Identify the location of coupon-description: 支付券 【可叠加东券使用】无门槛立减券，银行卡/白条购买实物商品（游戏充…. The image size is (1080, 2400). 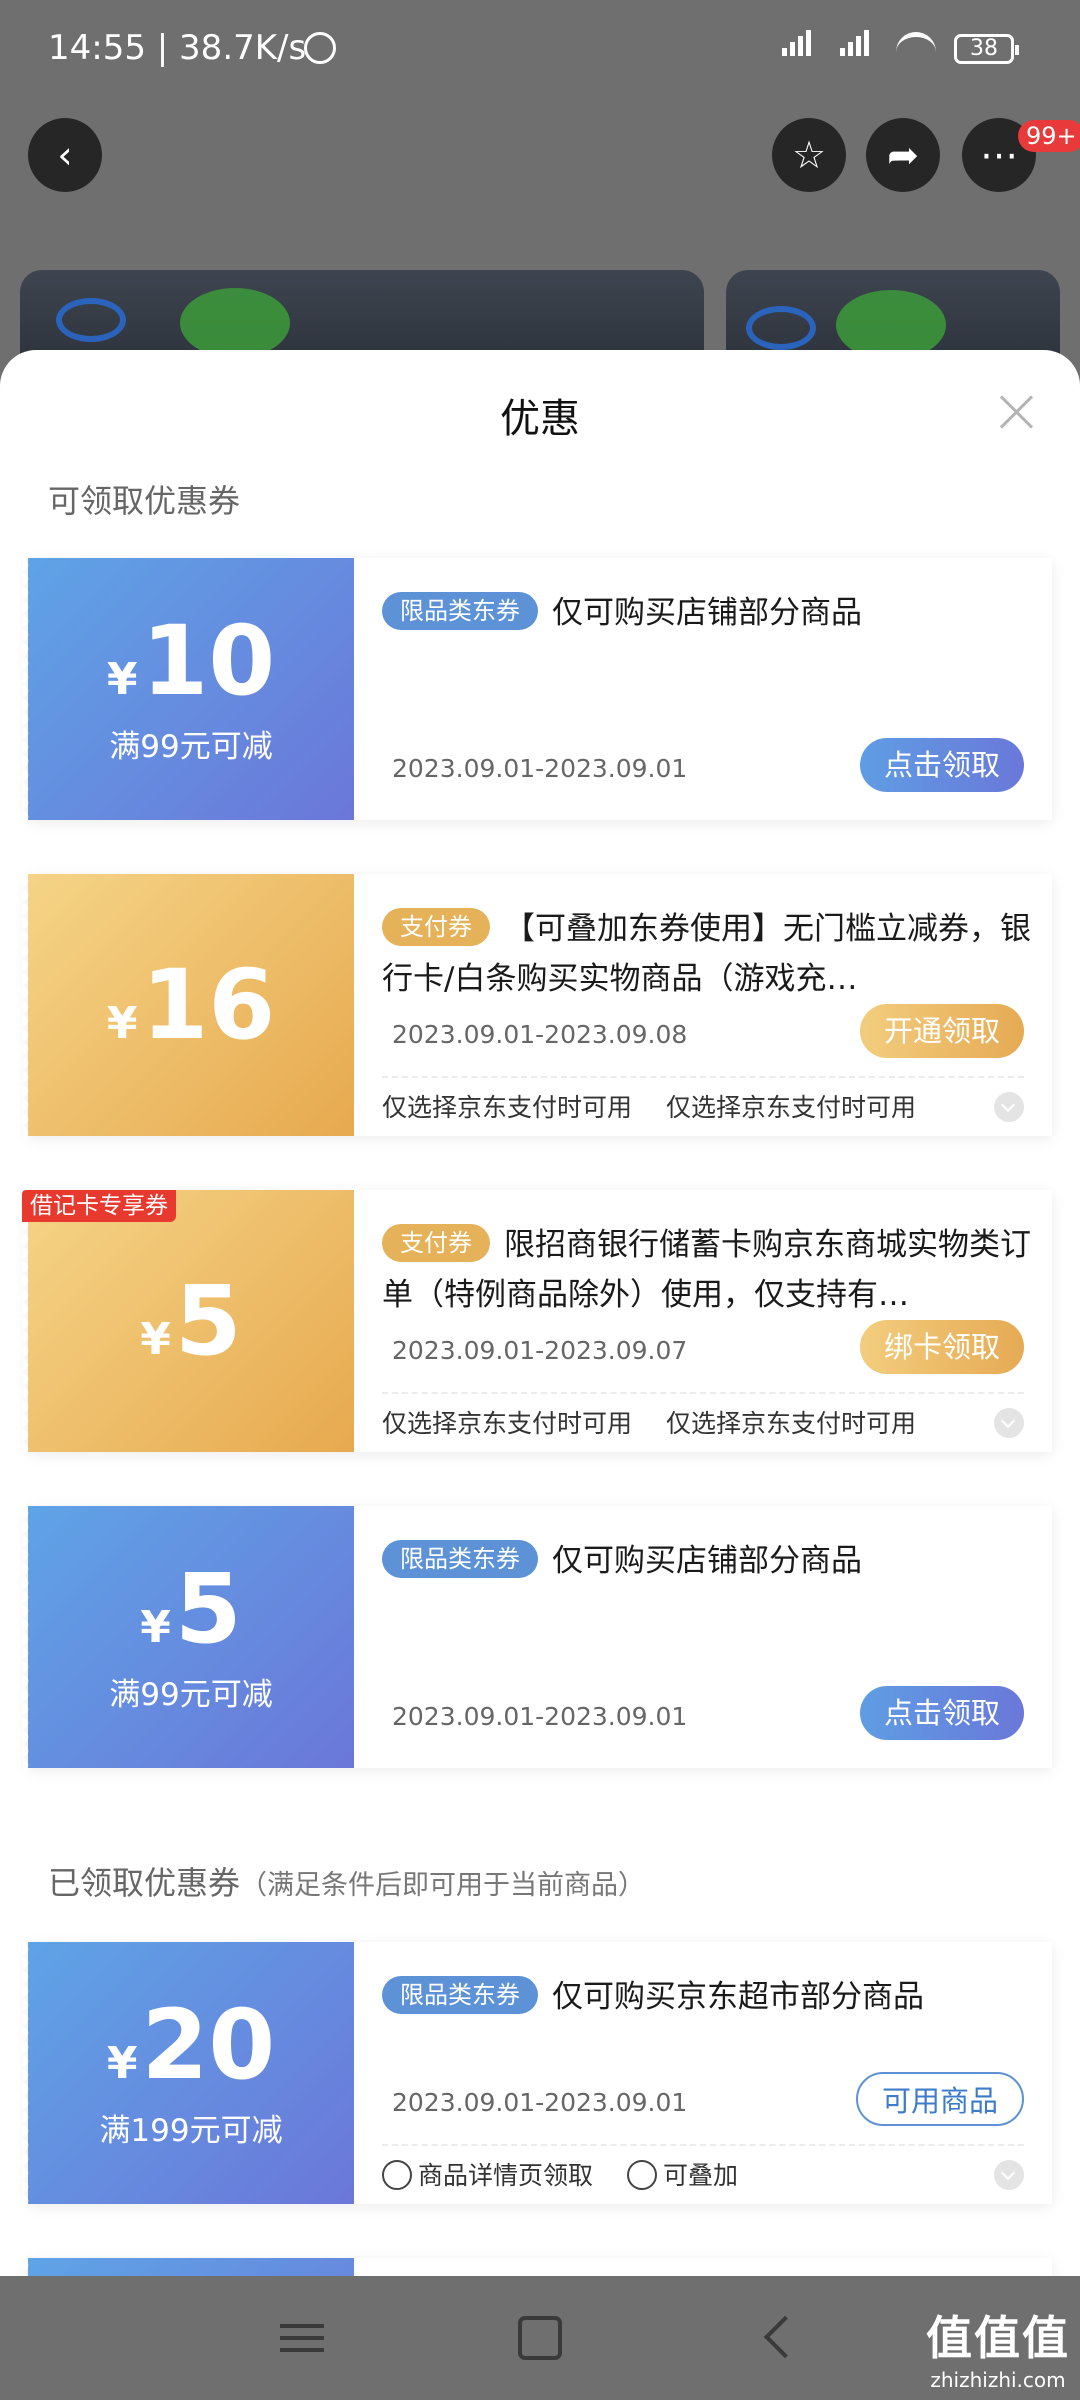
(707, 954).